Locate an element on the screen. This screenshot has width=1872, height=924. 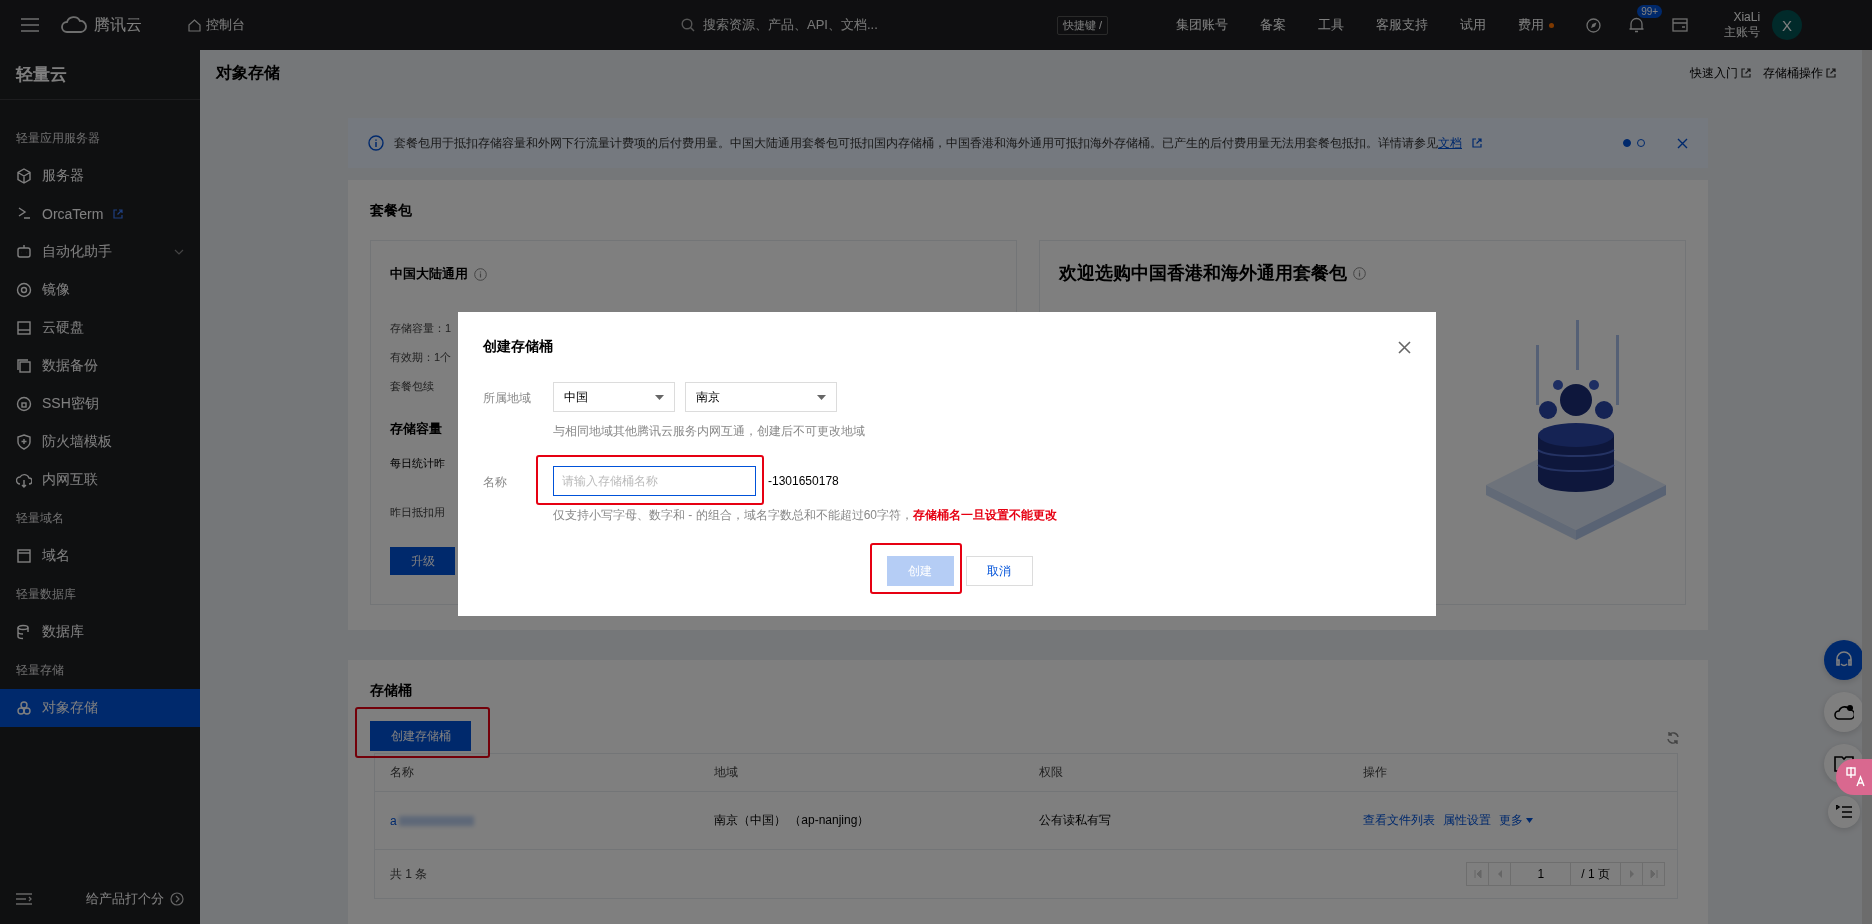
list-button is located at coordinates (1844, 812).